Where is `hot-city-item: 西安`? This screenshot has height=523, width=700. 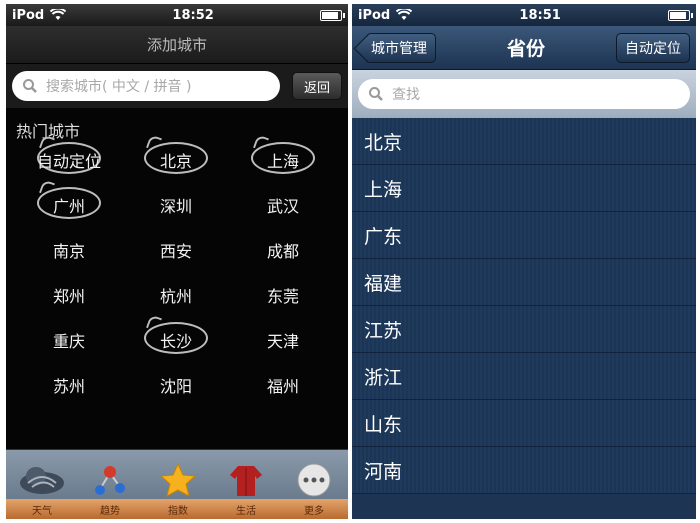 hot-city-item: 西安 is located at coordinates (176, 250).